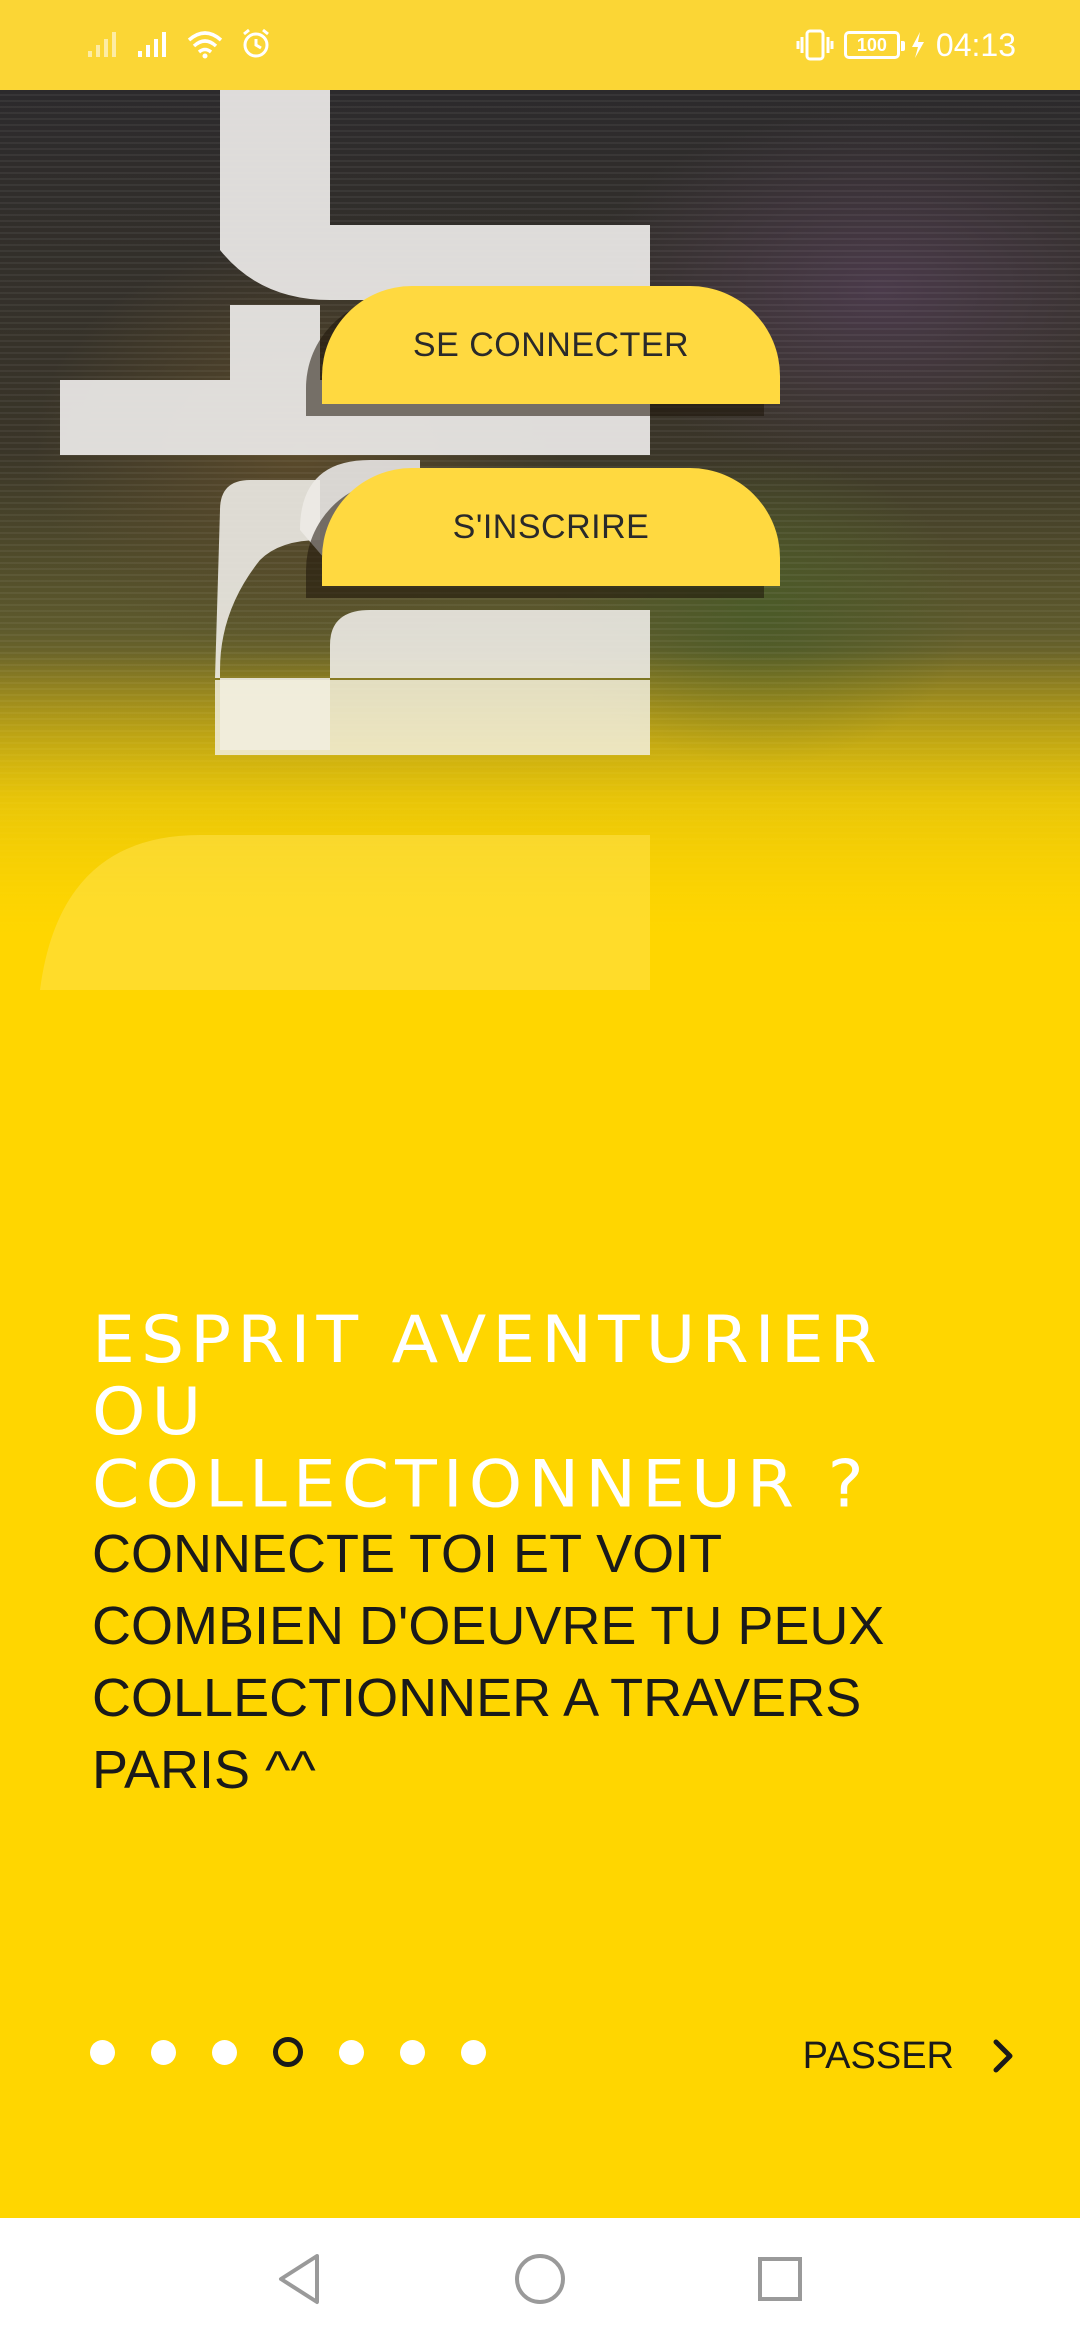  What do you see at coordinates (551, 345) in the screenshot?
I see `login-button: SE CONNECTER` at bounding box center [551, 345].